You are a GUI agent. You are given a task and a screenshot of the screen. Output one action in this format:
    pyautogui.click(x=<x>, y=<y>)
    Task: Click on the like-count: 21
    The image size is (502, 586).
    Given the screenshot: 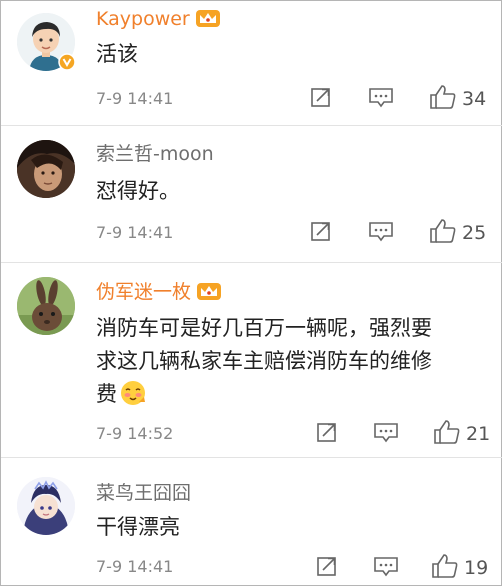 What is the action you would take?
    pyautogui.click(x=478, y=434)
    